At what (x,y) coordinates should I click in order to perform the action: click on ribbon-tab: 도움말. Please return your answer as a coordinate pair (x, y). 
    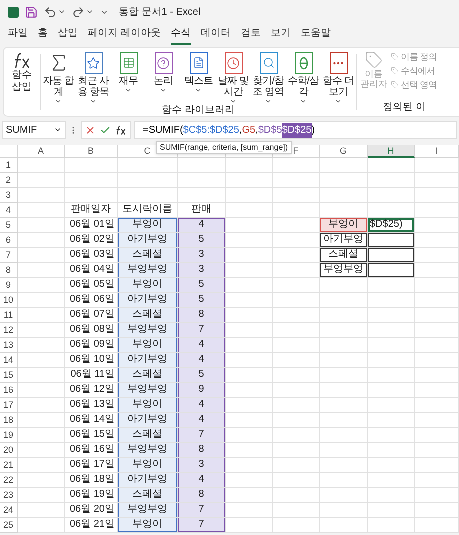
    Looking at the image, I should click on (315, 35).